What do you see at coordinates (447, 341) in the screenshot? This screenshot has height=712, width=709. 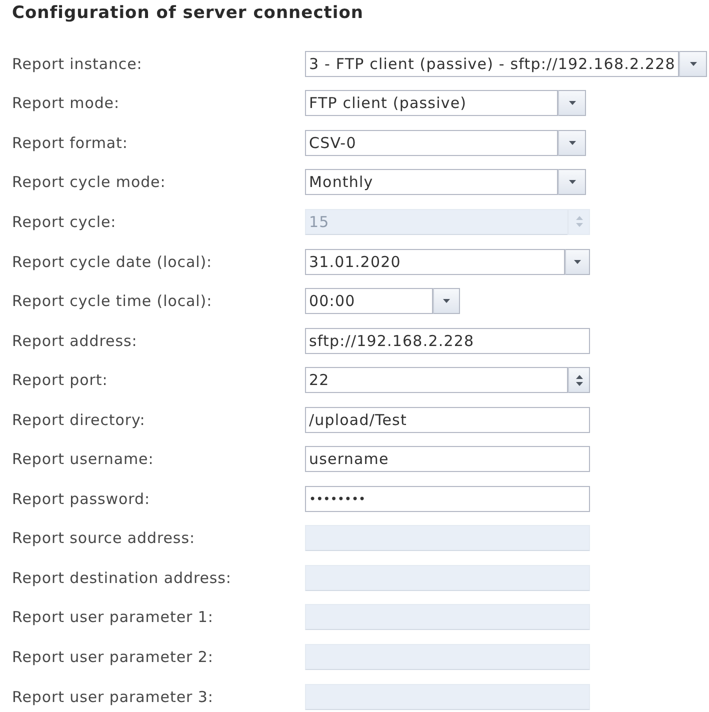 I see `text-field: sftp://192.168.2.228` at bounding box center [447, 341].